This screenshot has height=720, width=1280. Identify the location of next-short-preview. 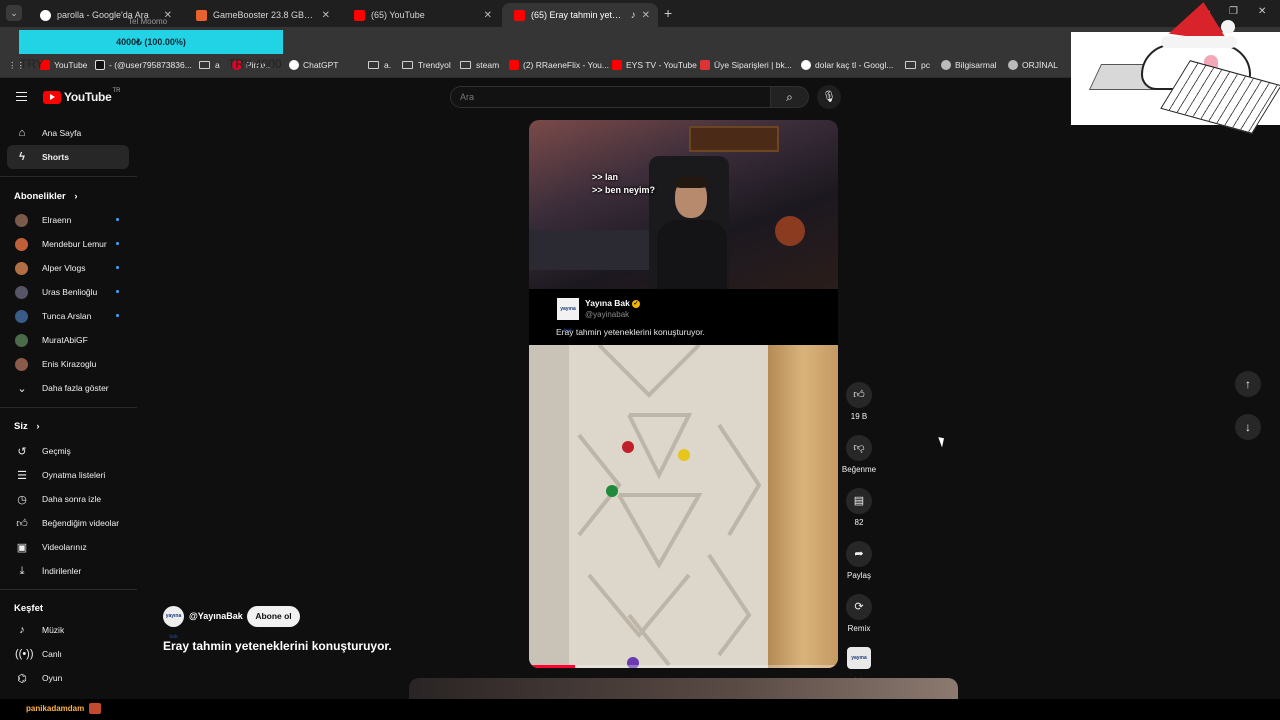
(683, 688).